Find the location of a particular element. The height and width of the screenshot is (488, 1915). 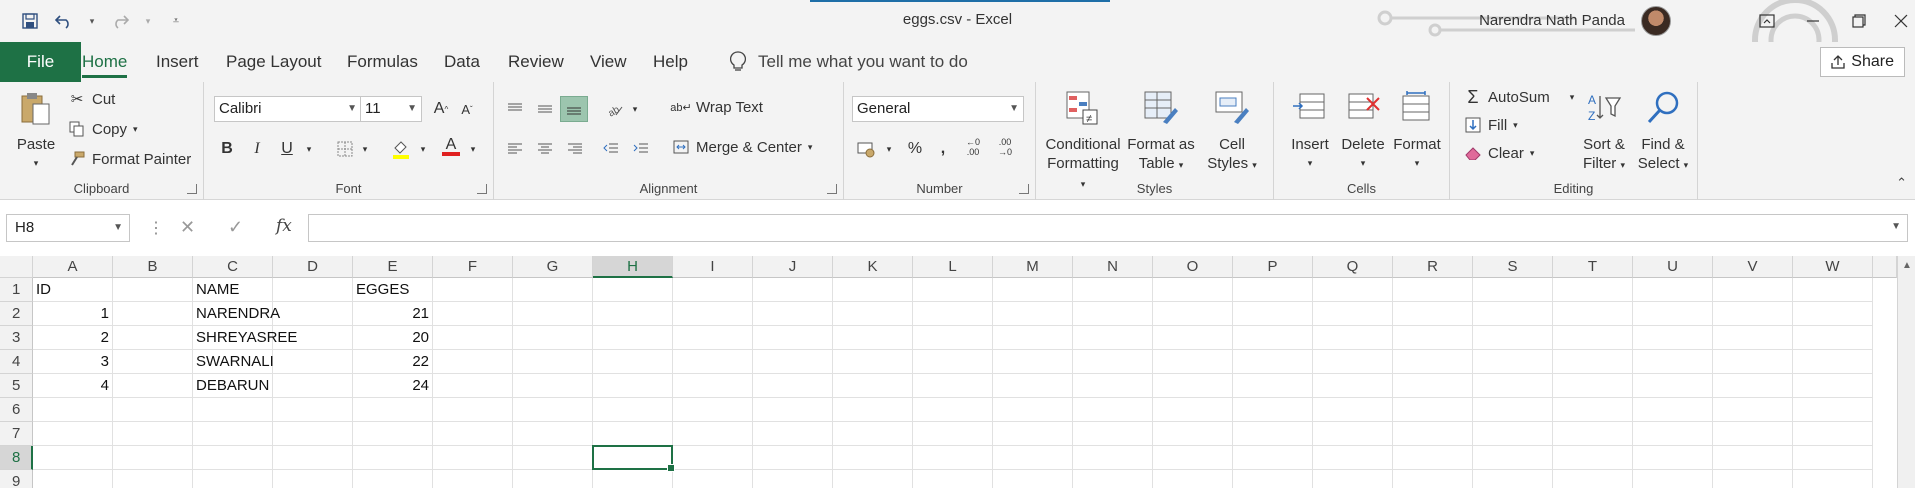

cell-h5 is located at coordinates (633, 386).